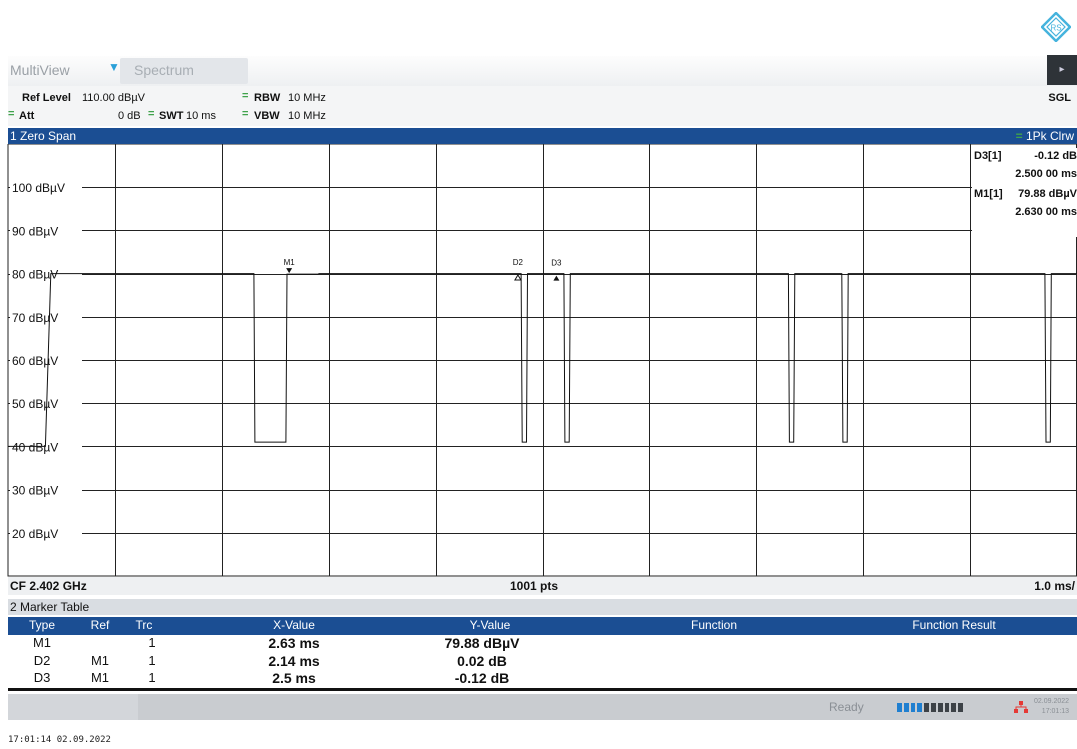 This screenshot has width=1077, height=749. What do you see at coordinates (1062, 70) in the screenshot?
I see `sweep-control-button: ▸` at bounding box center [1062, 70].